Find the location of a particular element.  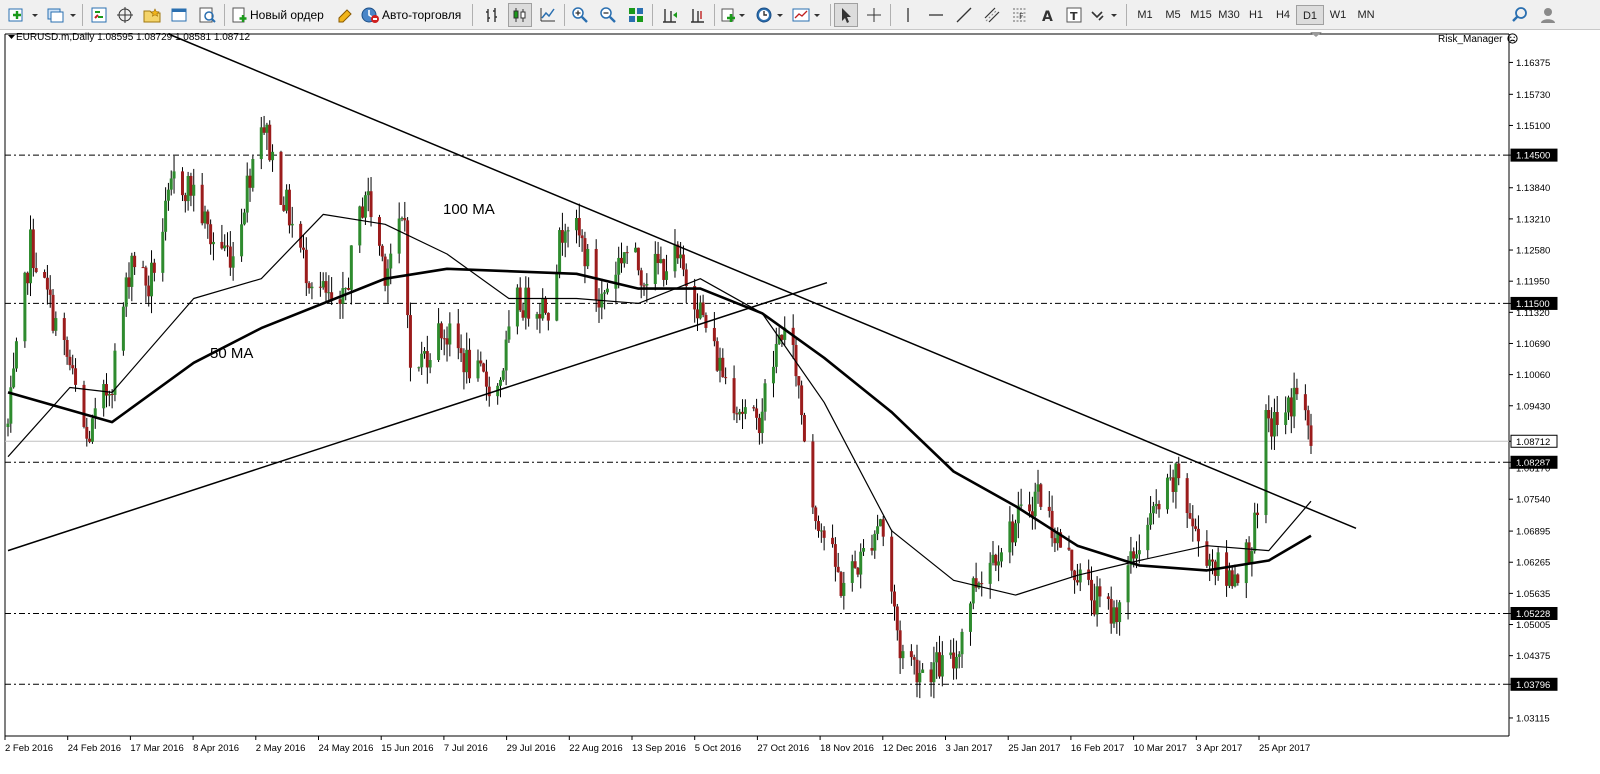

text-button: A is located at coordinates (1048, 15).